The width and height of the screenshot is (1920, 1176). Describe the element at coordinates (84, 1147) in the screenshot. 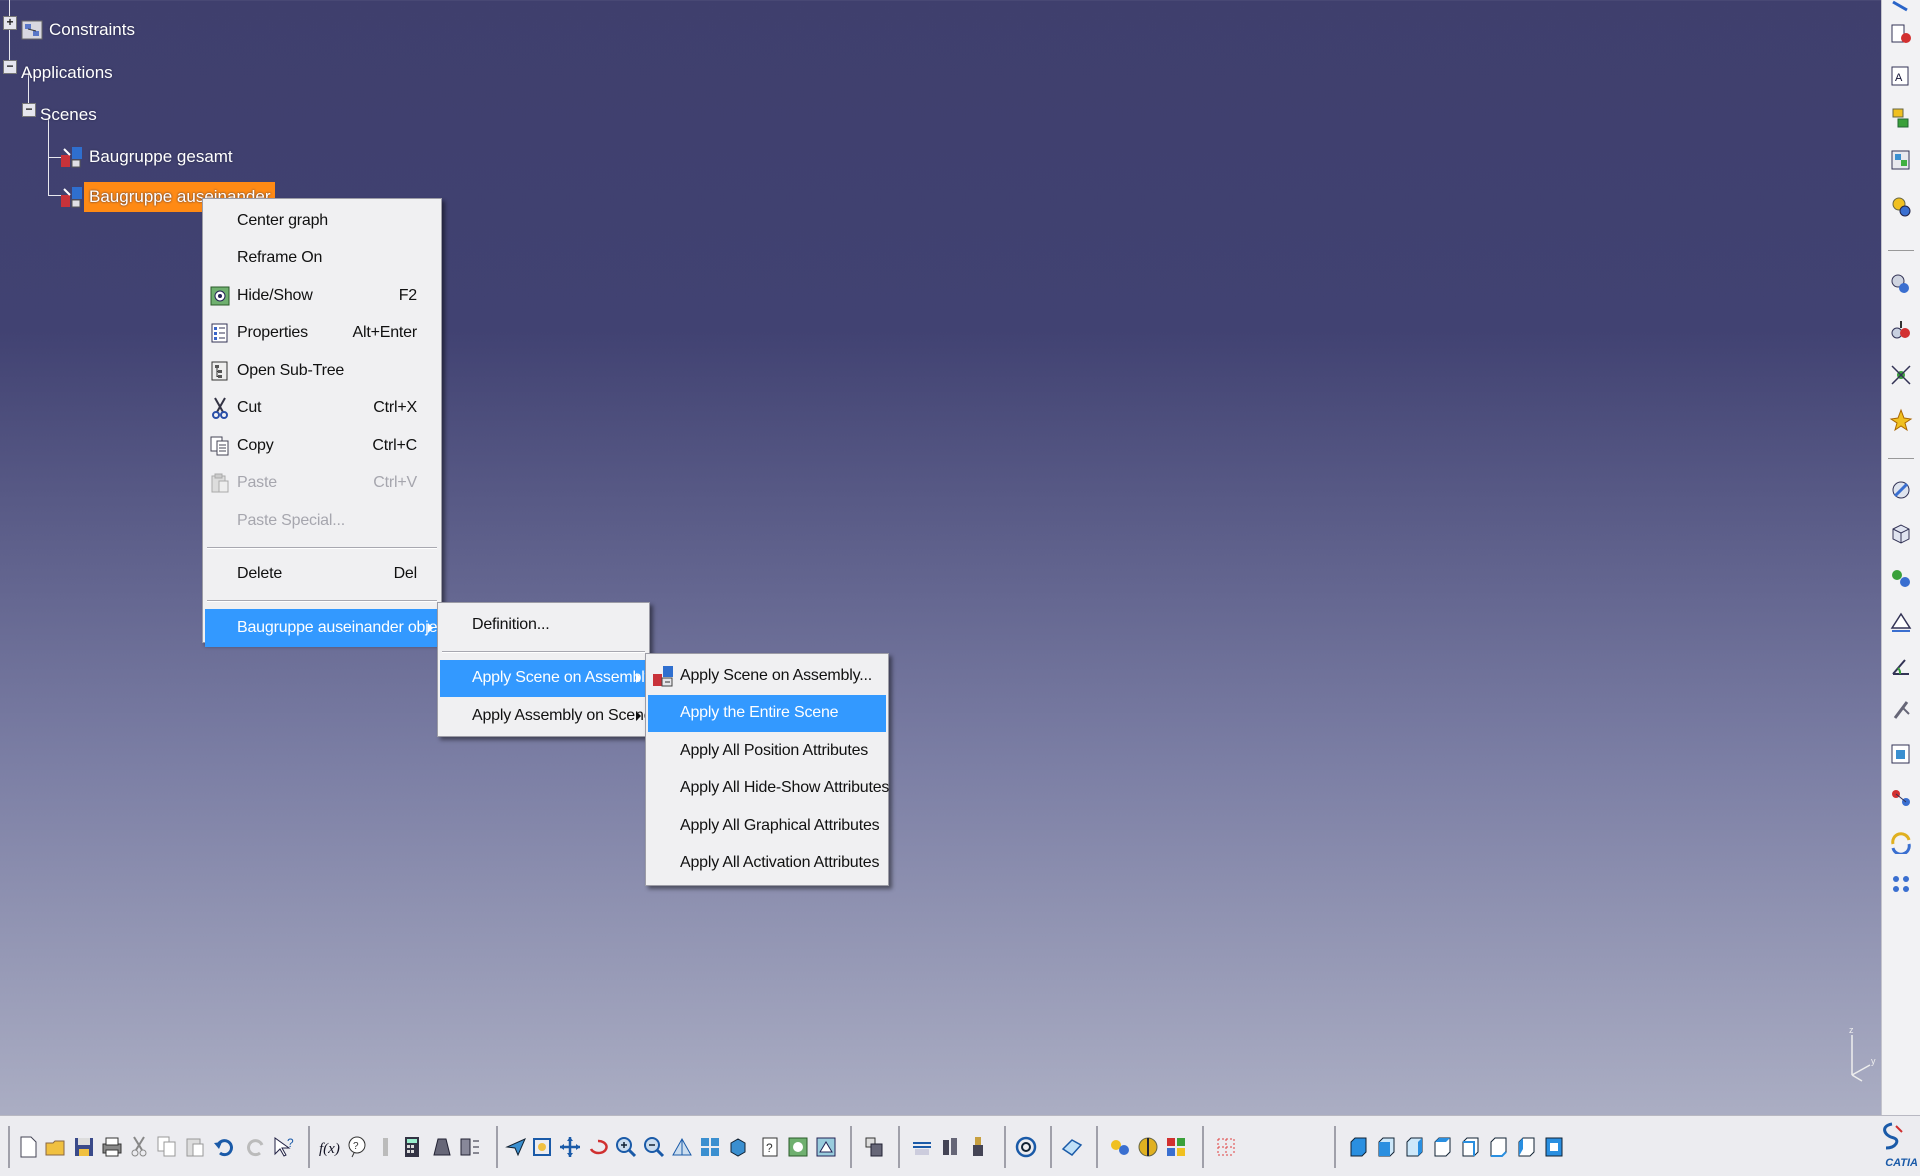

I see `save-icon` at that location.